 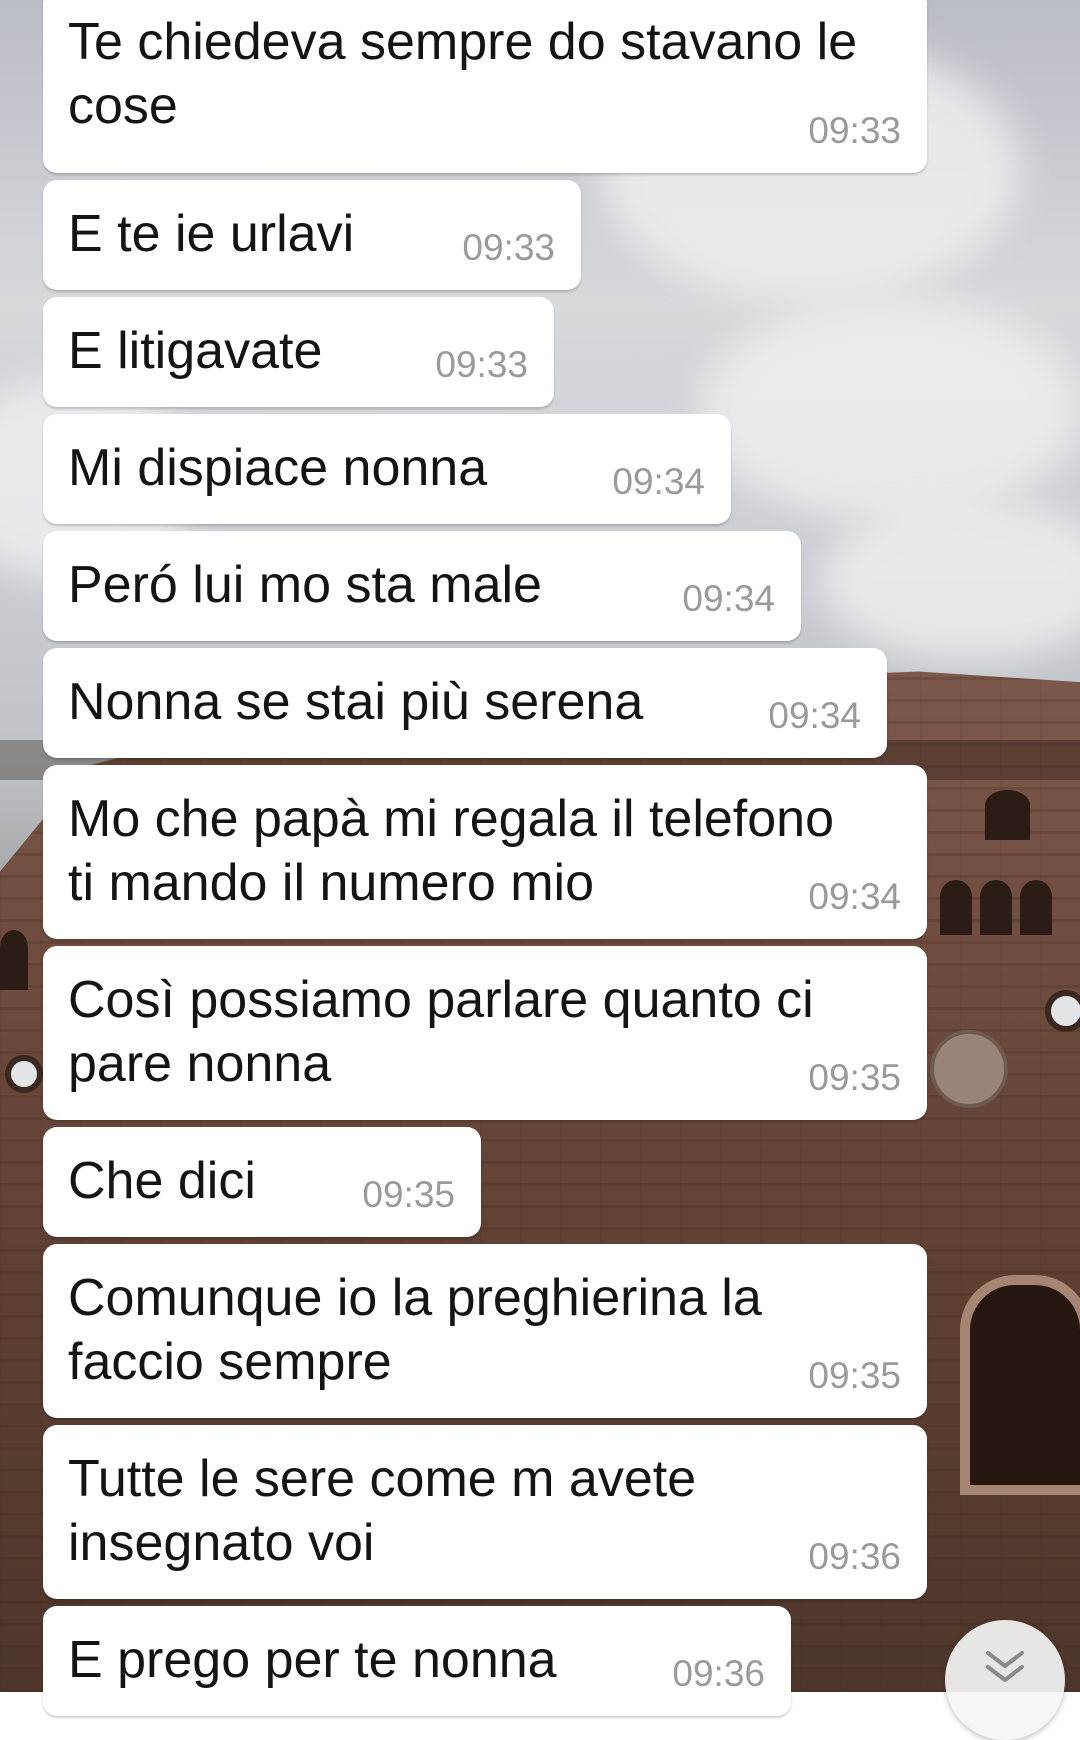 I want to click on message-text: insegnato voi, so click(x=221, y=1543).